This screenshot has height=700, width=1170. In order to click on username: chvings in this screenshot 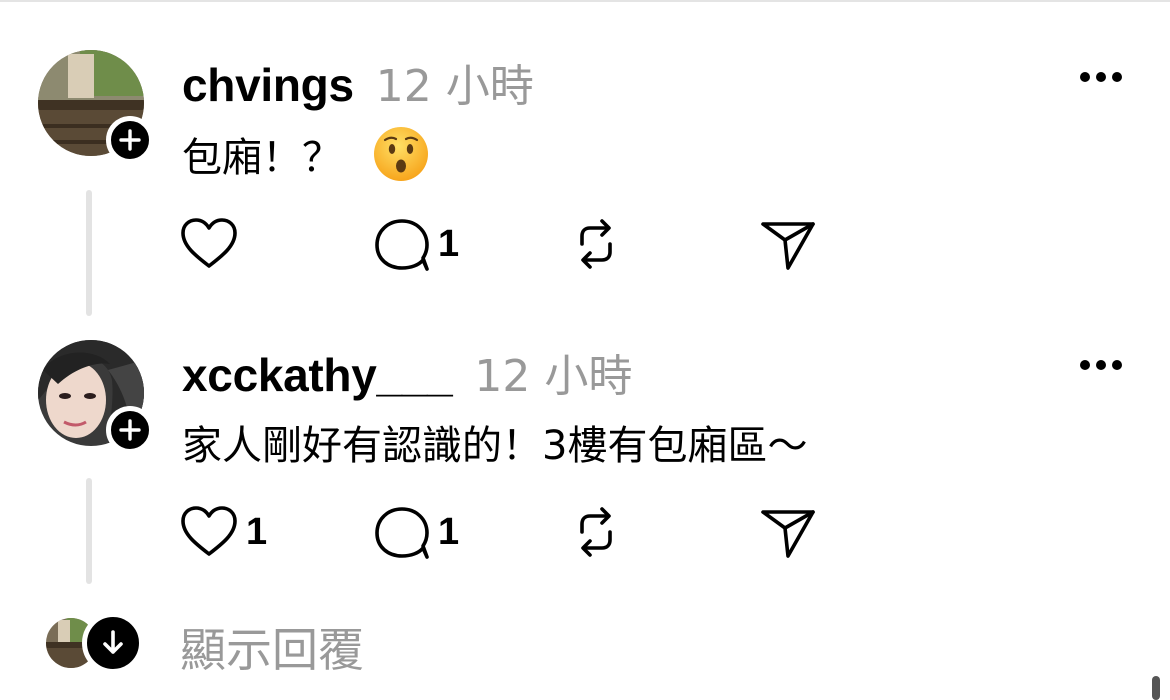, I will do `click(268, 85)`.